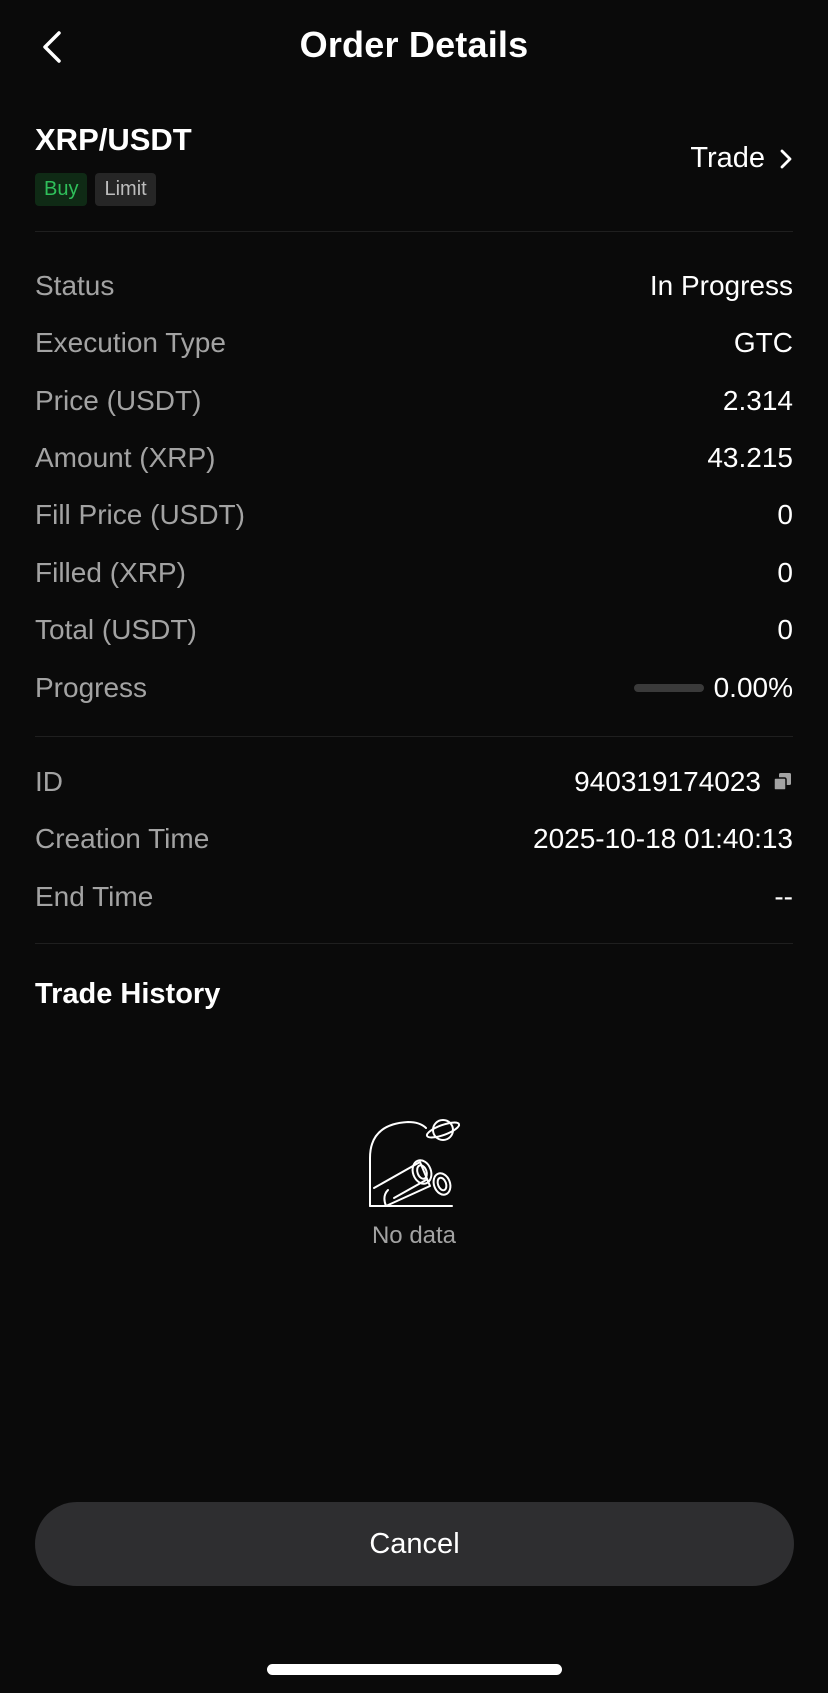  I want to click on total-row: Total (USDT) 0, so click(414, 630).